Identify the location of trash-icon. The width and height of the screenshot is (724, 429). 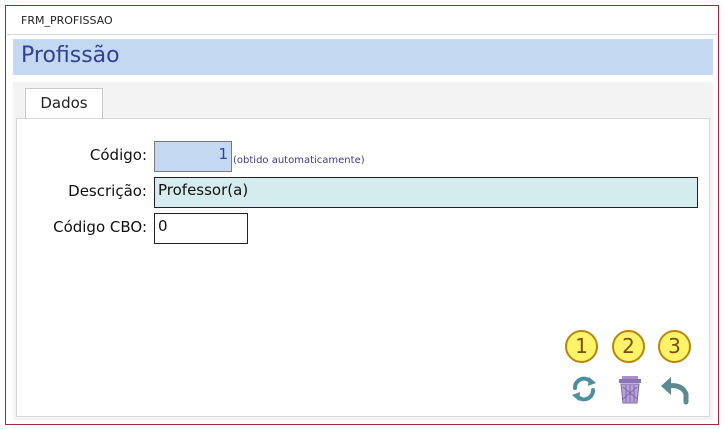
(630, 390).